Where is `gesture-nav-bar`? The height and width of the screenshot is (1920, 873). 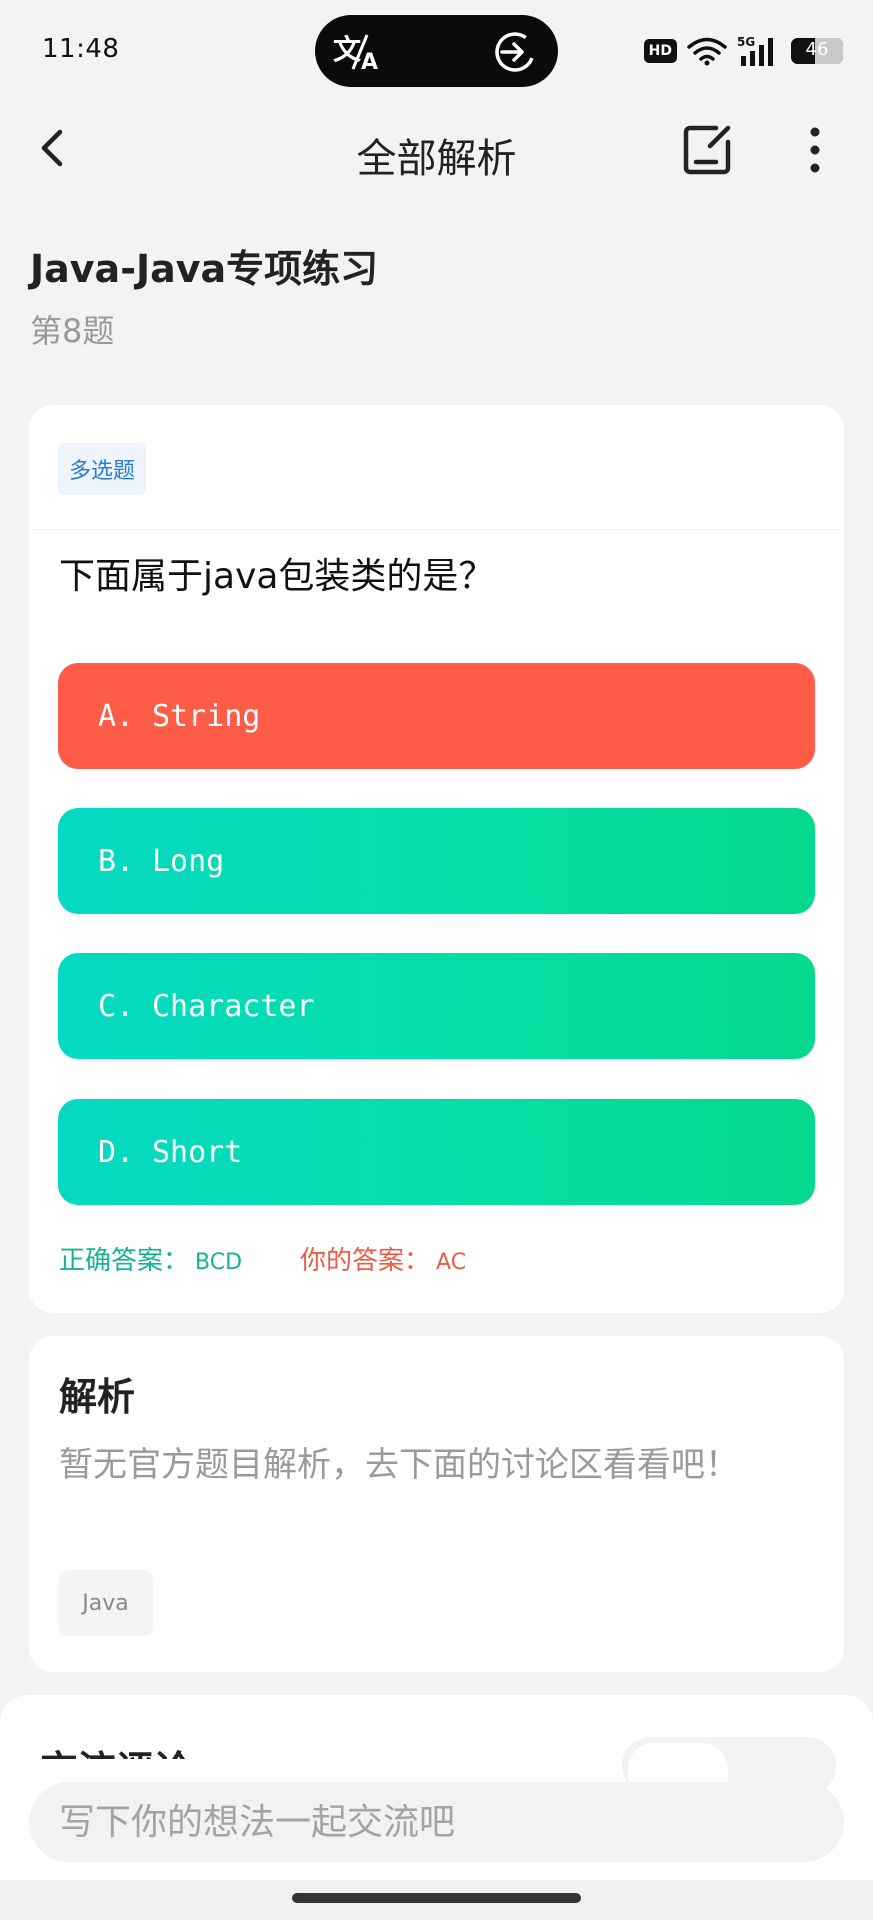 gesture-nav-bar is located at coordinates (436, 1900).